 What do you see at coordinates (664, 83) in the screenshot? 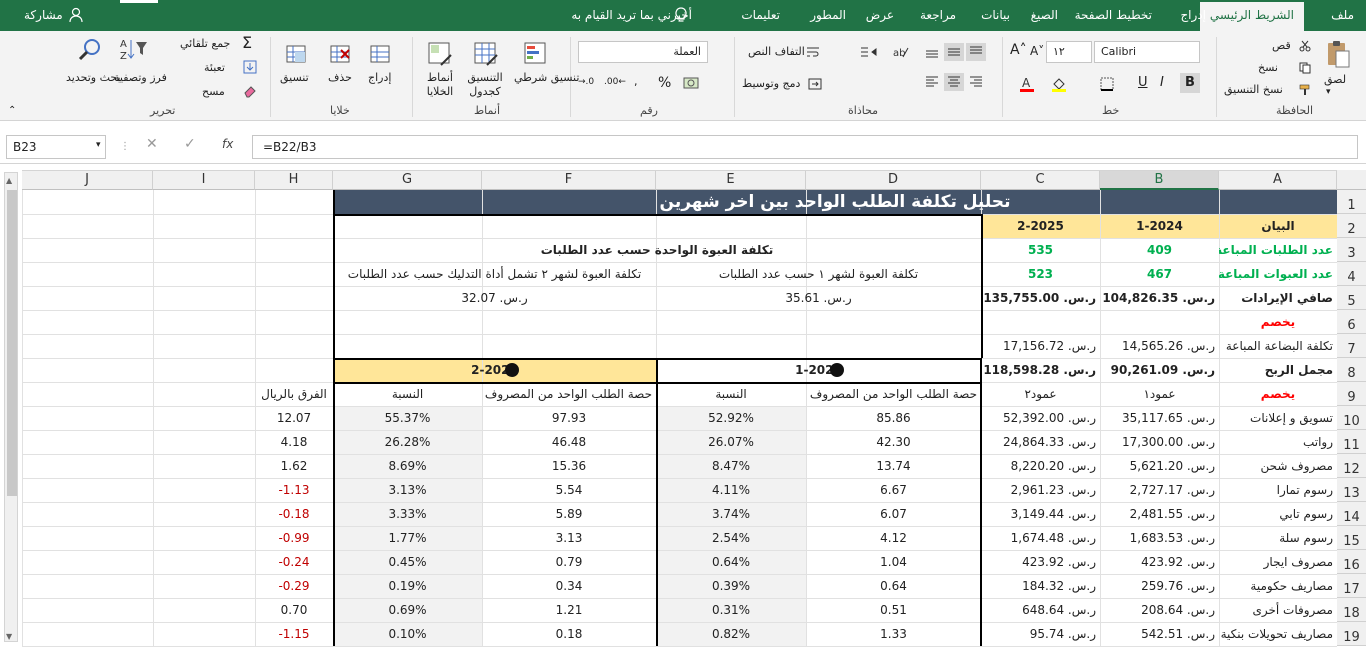
I see `percent-style-button: %` at bounding box center [664, 83].